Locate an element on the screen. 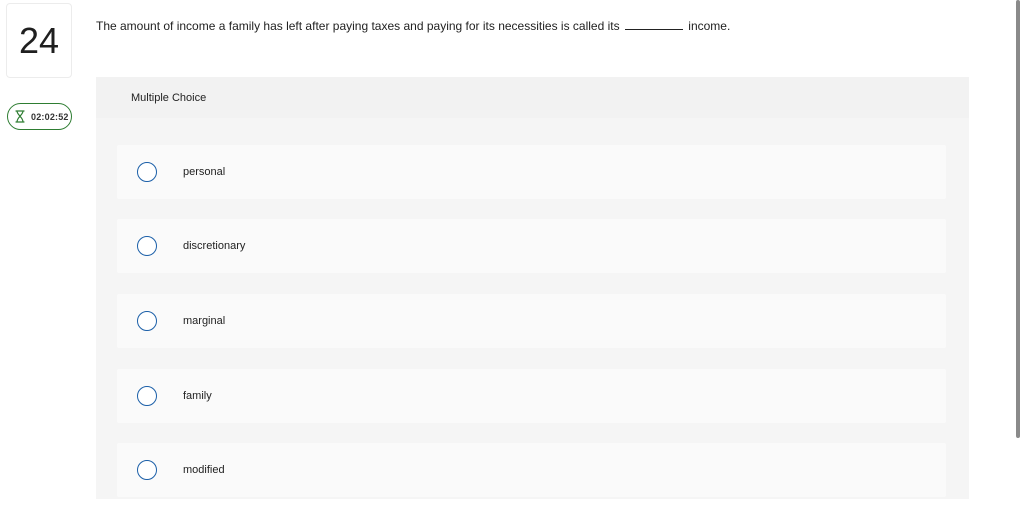 The width and height of the screenshot is (1024, 515). fill-in-blank is located at coordinates (653, 29).